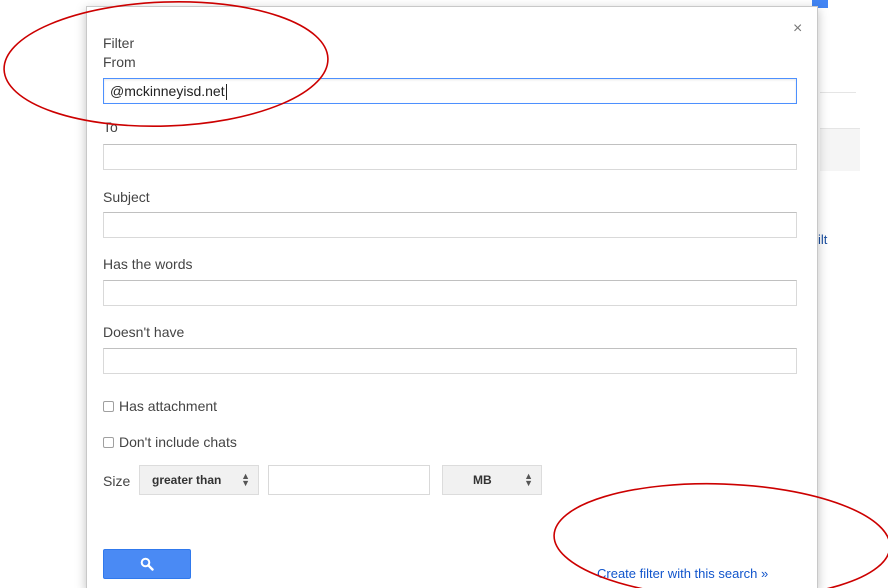 The height and width of the screenshot is (588, 888). I want to click on from-field: @mckinneyisd.net, so click(450, 91).